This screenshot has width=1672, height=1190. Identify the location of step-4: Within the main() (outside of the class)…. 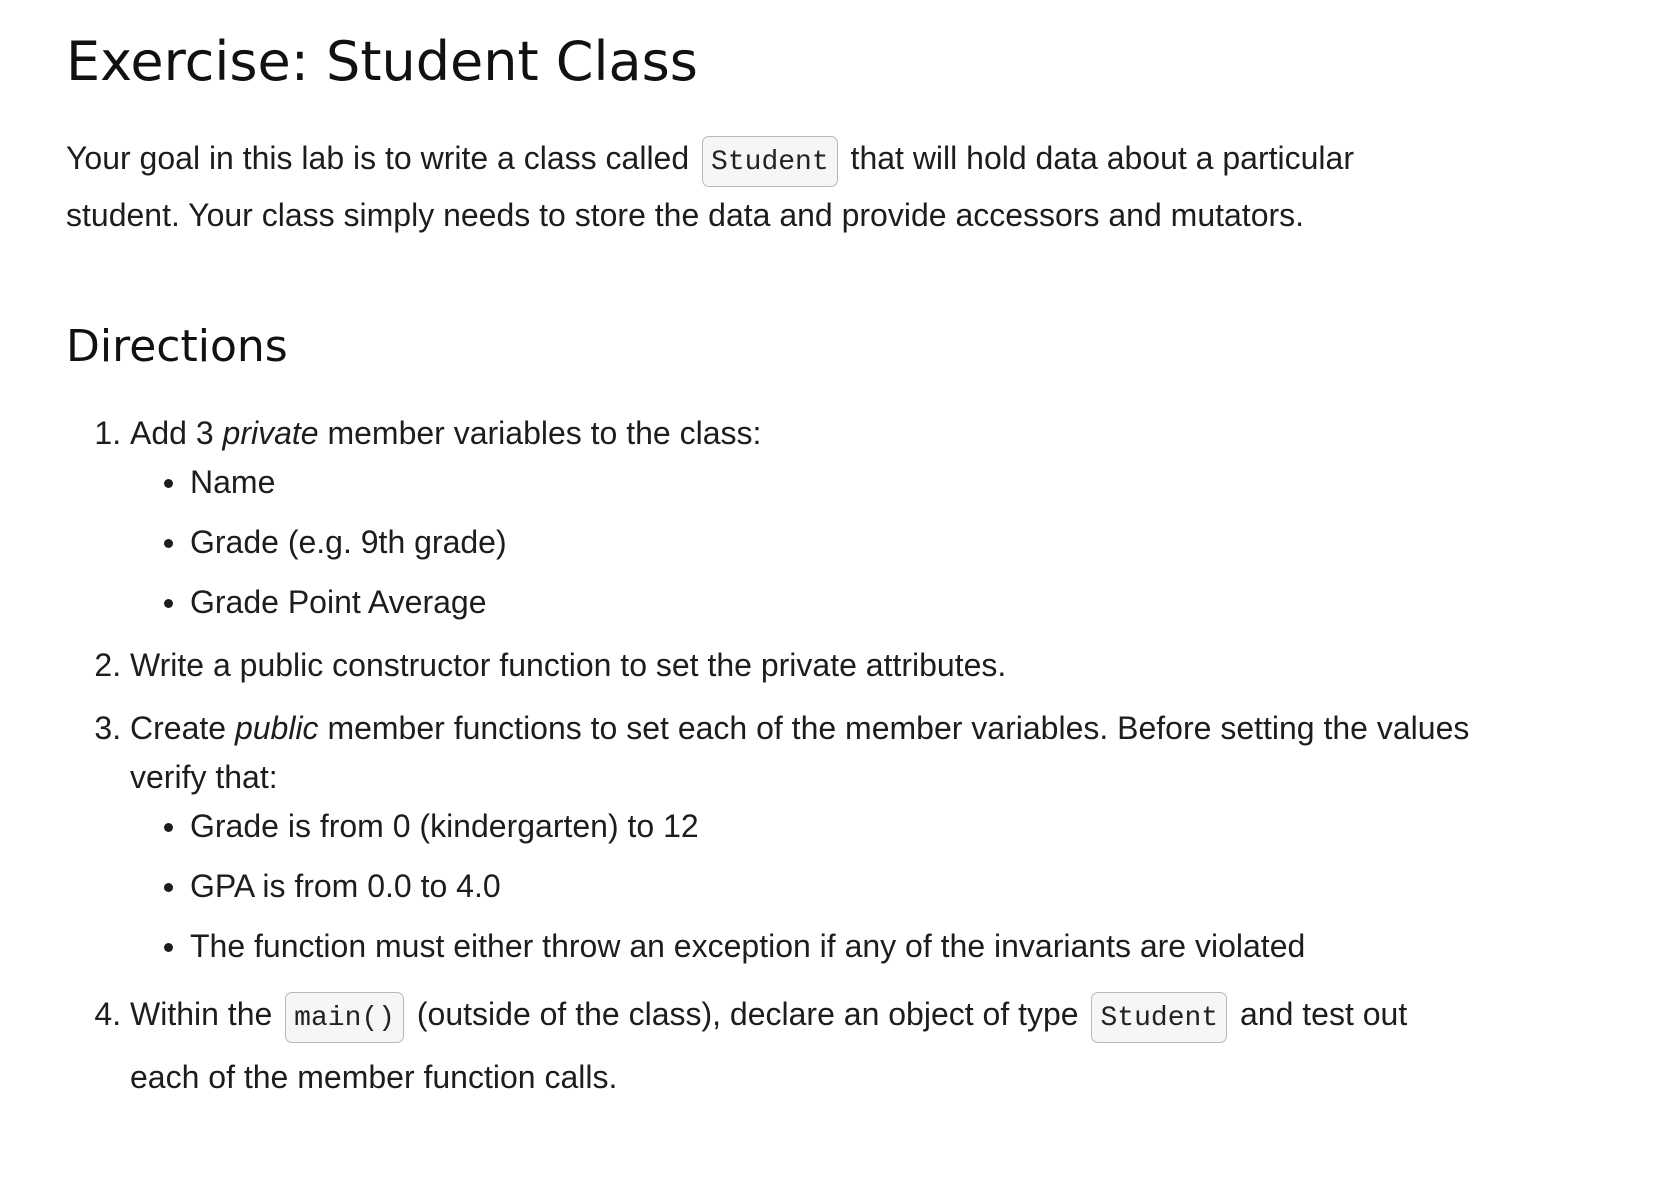
(770, 1045).